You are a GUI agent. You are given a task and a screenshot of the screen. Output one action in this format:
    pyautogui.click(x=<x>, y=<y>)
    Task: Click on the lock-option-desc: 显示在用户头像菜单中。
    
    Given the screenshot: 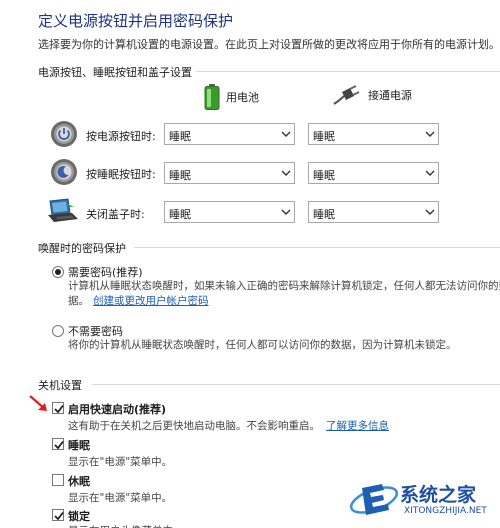 What is the action you would take?
    pyautogui.click(x=126, y=525)
    